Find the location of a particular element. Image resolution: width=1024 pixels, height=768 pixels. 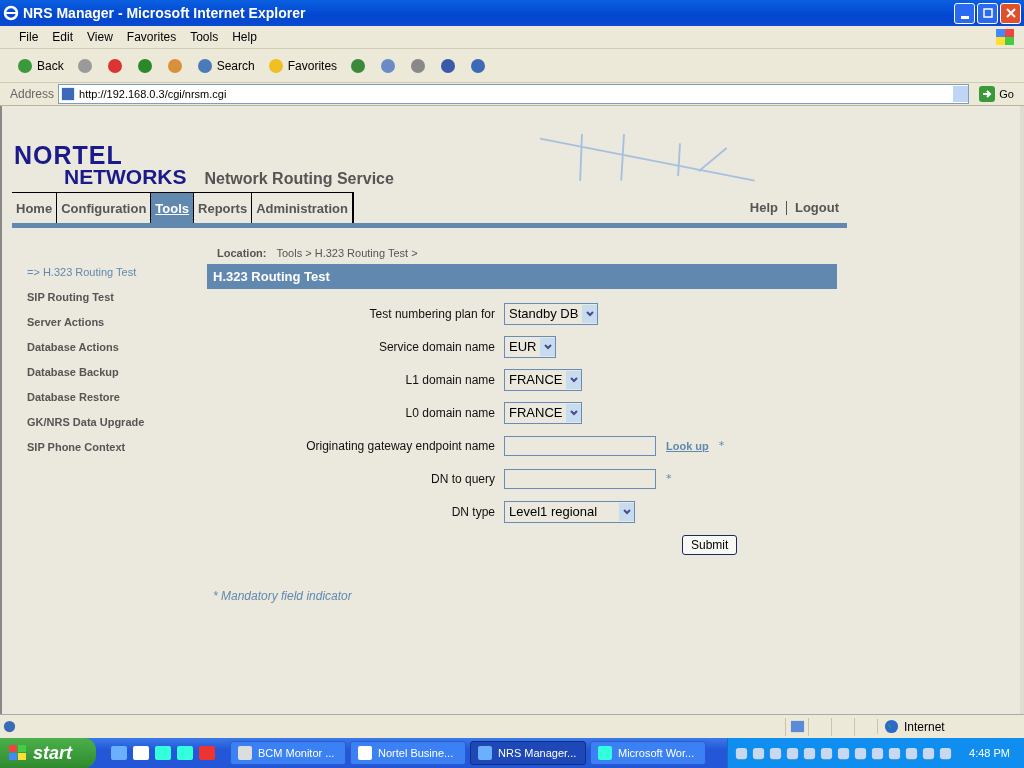

maximize-icon is located at coordinates (987, 13).